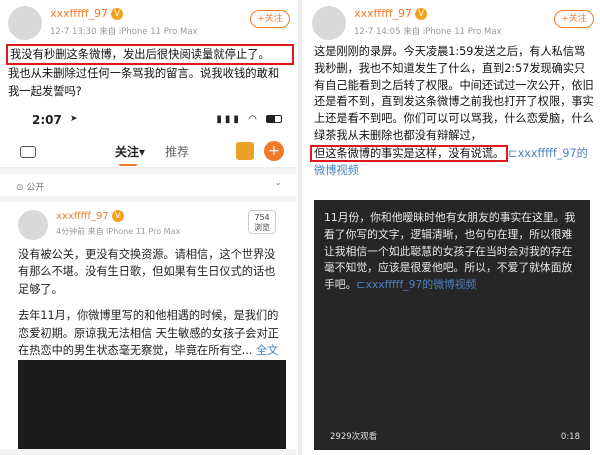 This screenshot has height=455, width=600. I want to click on video-player, so click(152, 404).